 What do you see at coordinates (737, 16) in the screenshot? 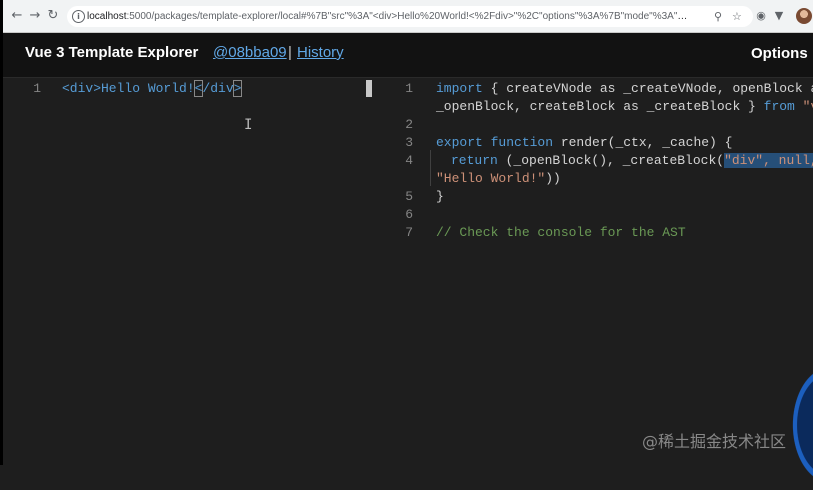
I see `star-icon: ☆` at bounding box center [737, 16].